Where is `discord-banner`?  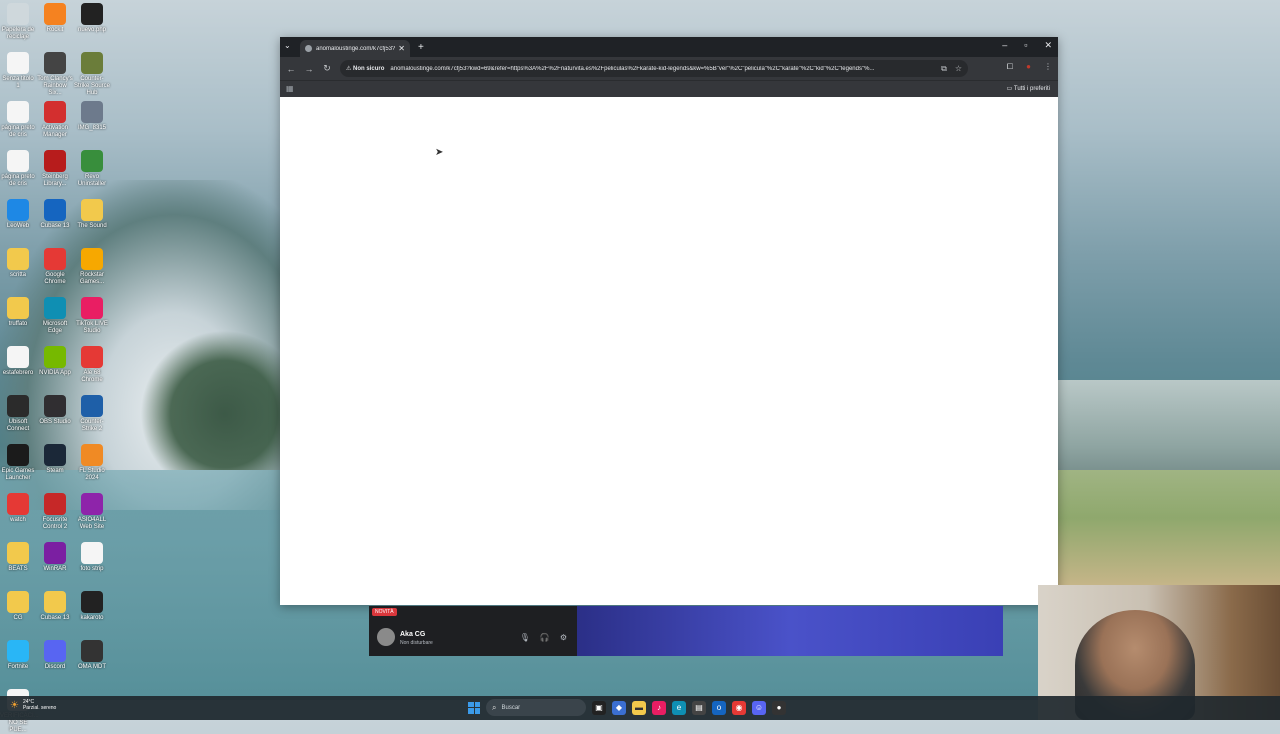
discord-banner is located at coordinates (790, 631).